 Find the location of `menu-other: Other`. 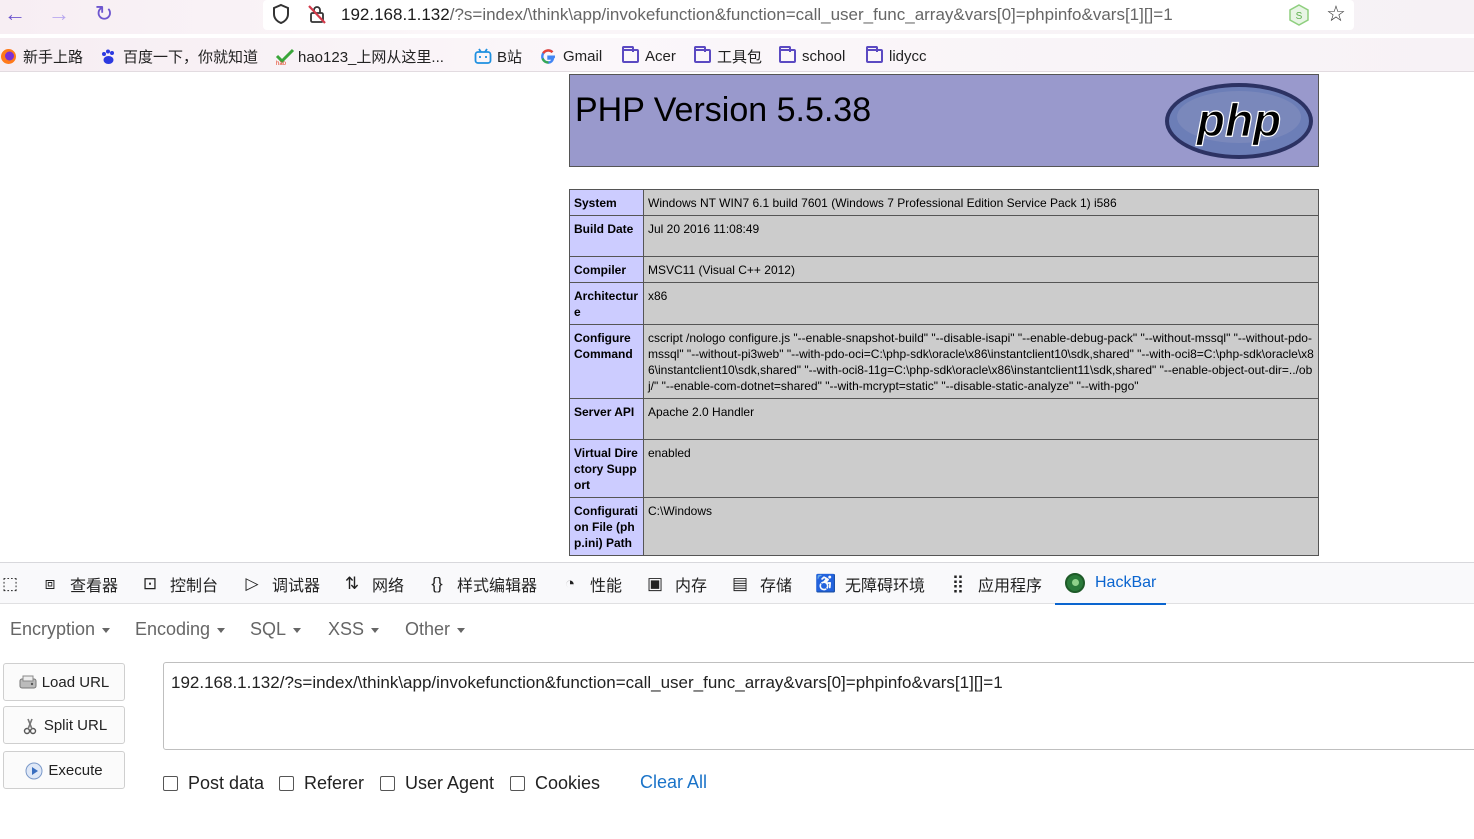

menu-other: Other is located at coordinates (435, 629).